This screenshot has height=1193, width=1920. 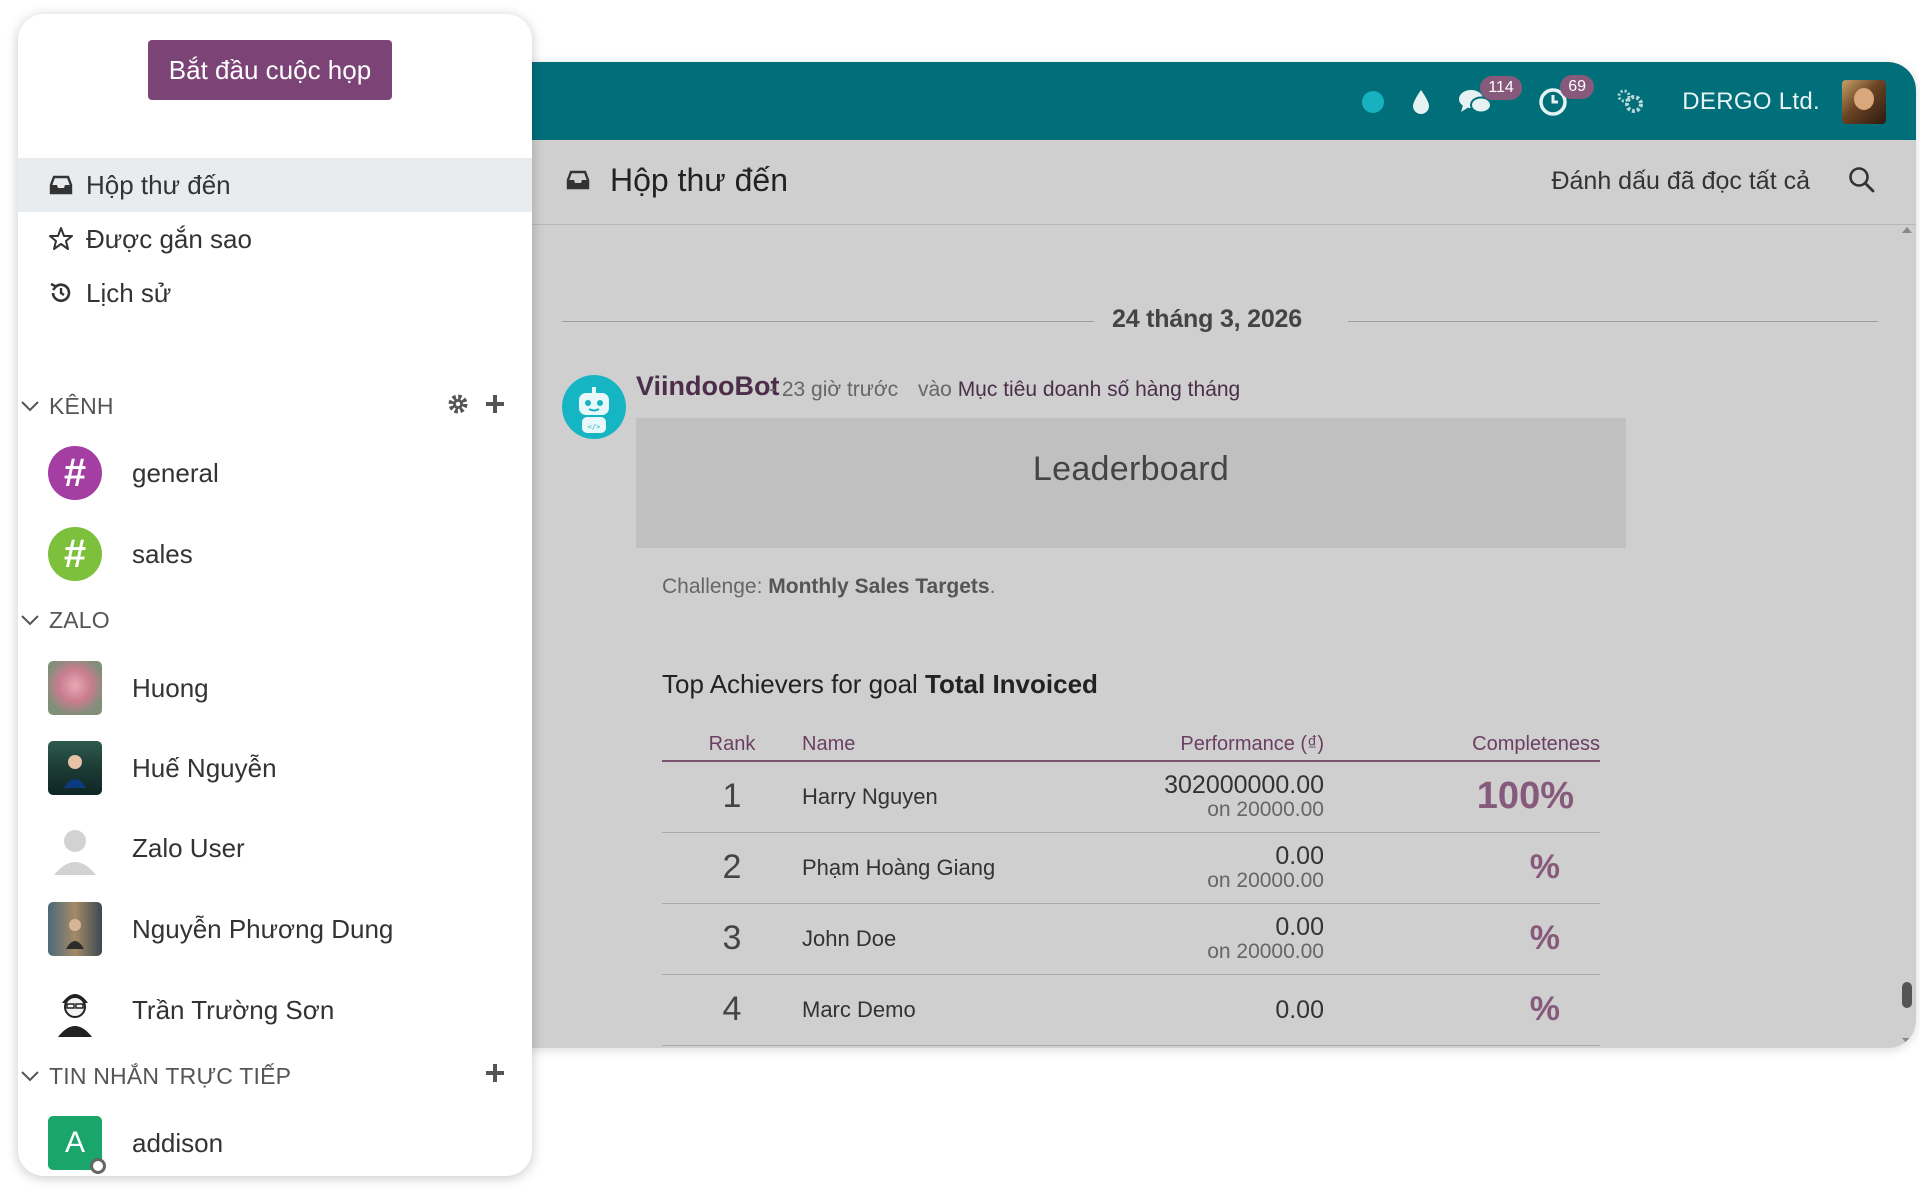 I want to click on company-name: DERGO Ltd., so click(x=1751, y=102).